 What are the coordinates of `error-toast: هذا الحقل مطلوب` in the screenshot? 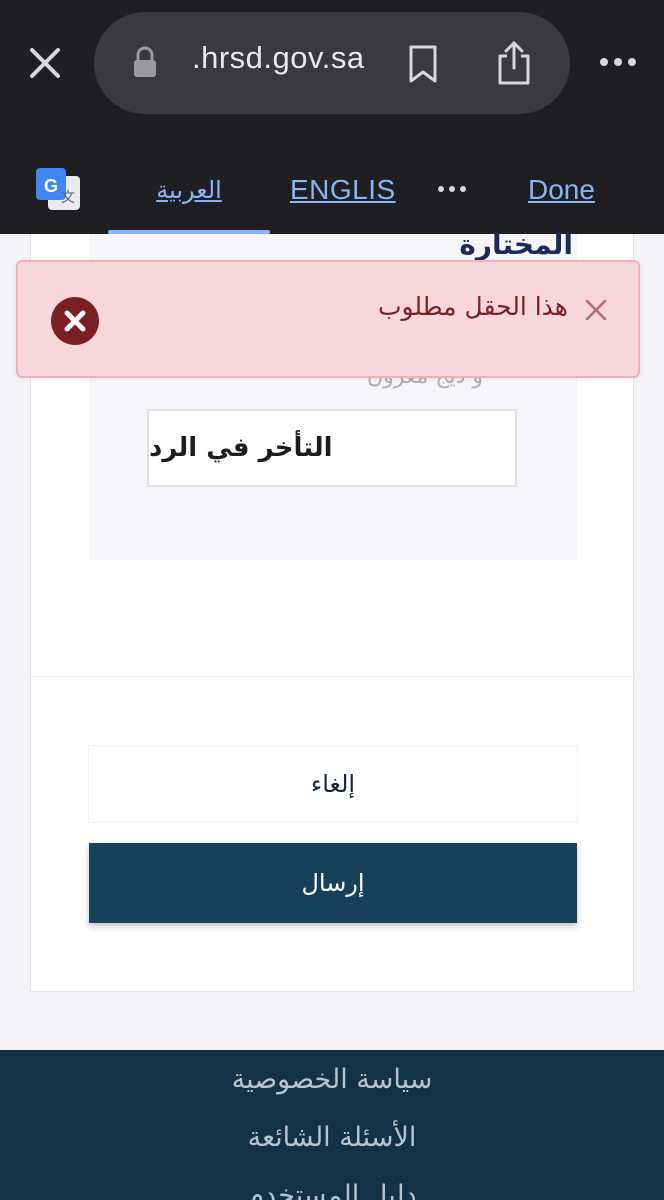 It's located at (328, 319).